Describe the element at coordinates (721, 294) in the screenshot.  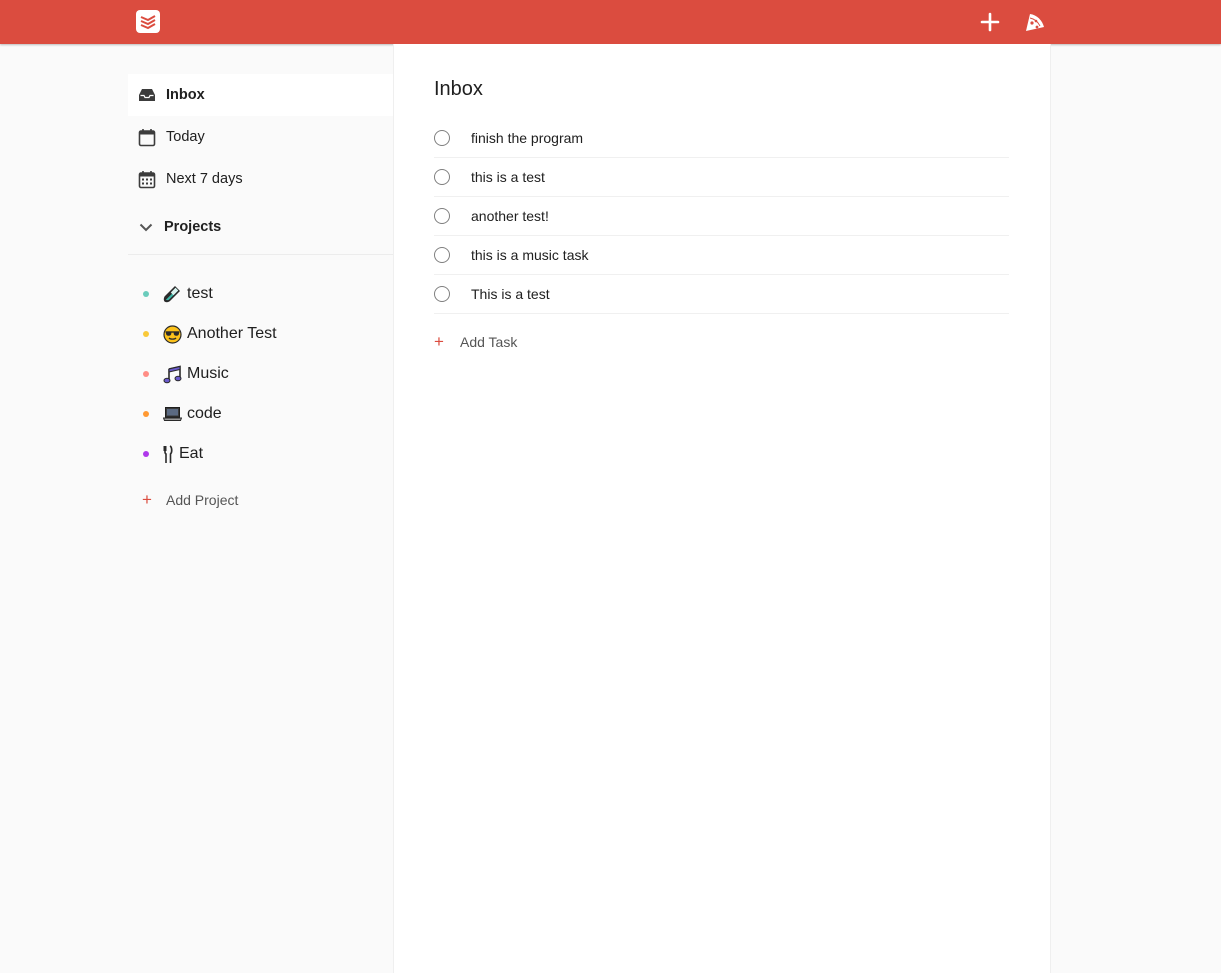
I see `task-item: This is a test` at that location.